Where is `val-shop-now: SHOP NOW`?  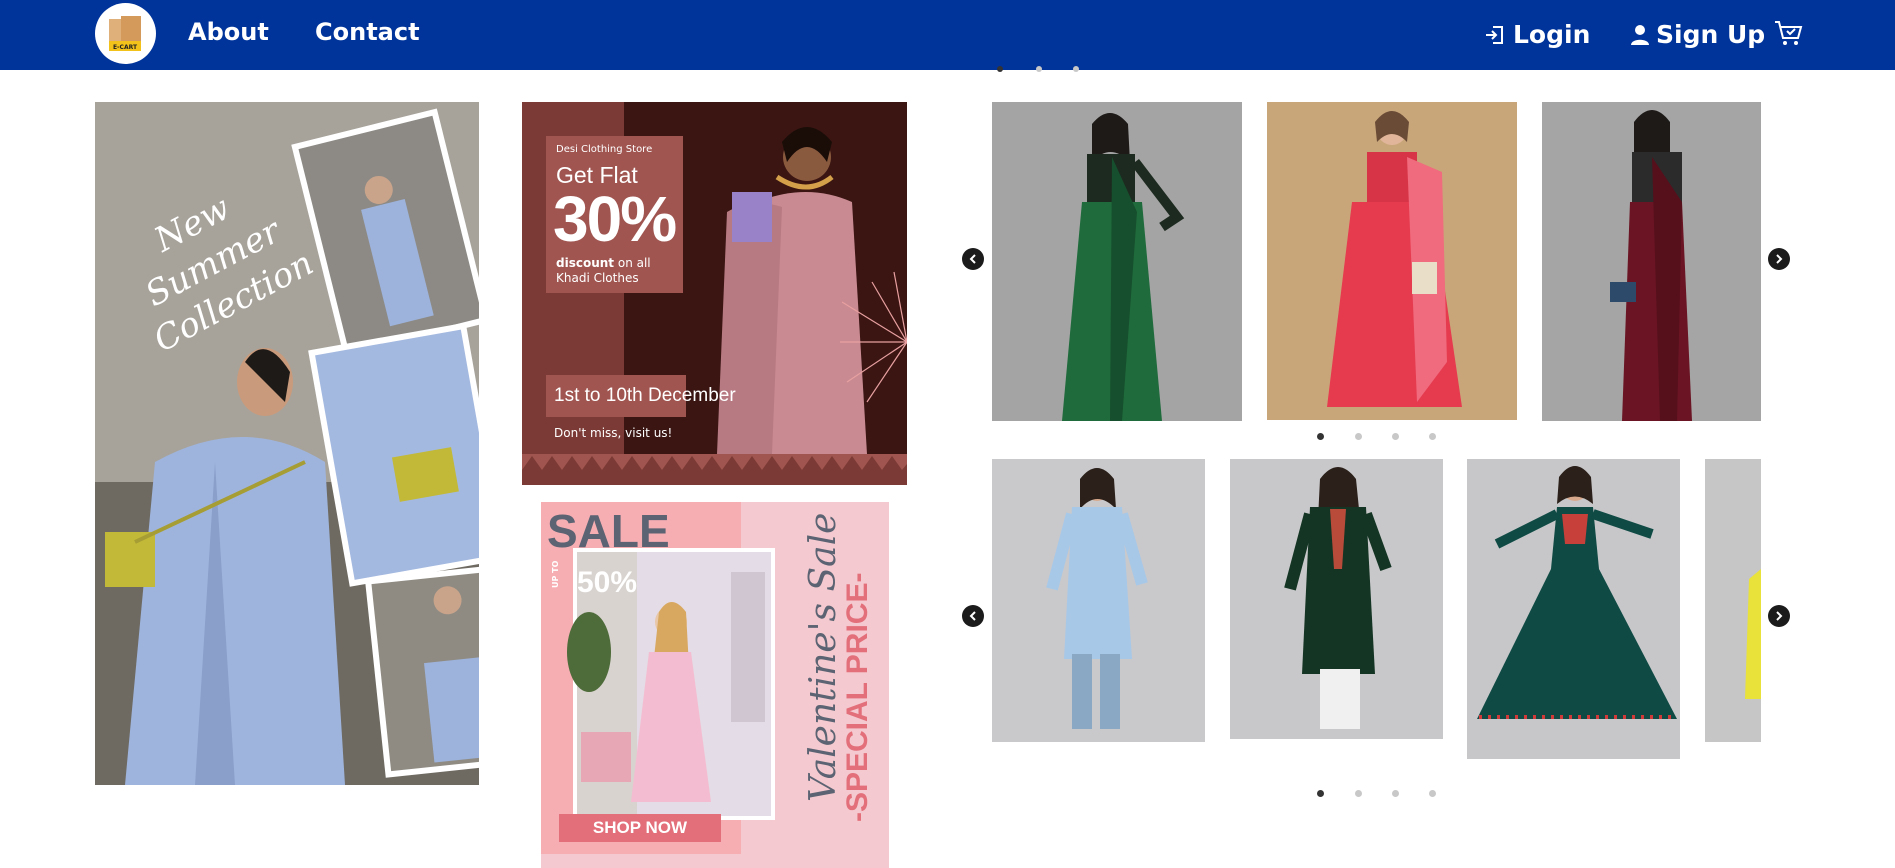 val-shop-now: SHOP NOW is located at coordinates (640, 828).